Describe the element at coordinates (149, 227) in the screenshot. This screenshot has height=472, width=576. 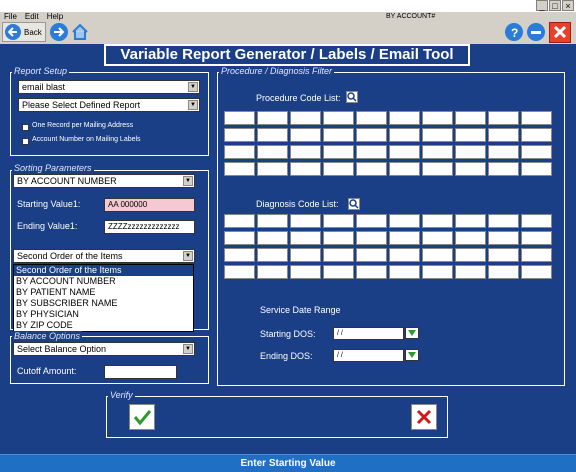
I see `ending-value-input: ZZZZzzzzzzzzzzzzz` at that location.